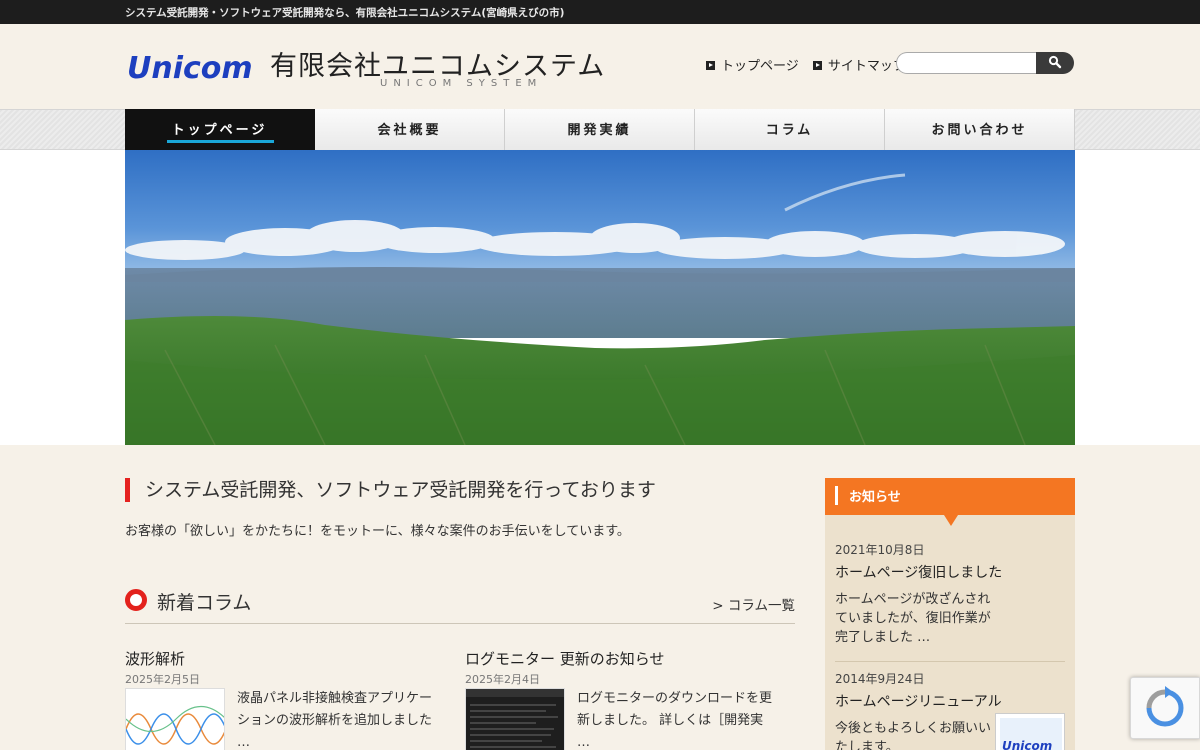 The width and height of the screenshot is (1200, 750). What do you see at coordinates (836, 495) in the screenshot?
I see `heading-marker` at bounding box center [836, 495].